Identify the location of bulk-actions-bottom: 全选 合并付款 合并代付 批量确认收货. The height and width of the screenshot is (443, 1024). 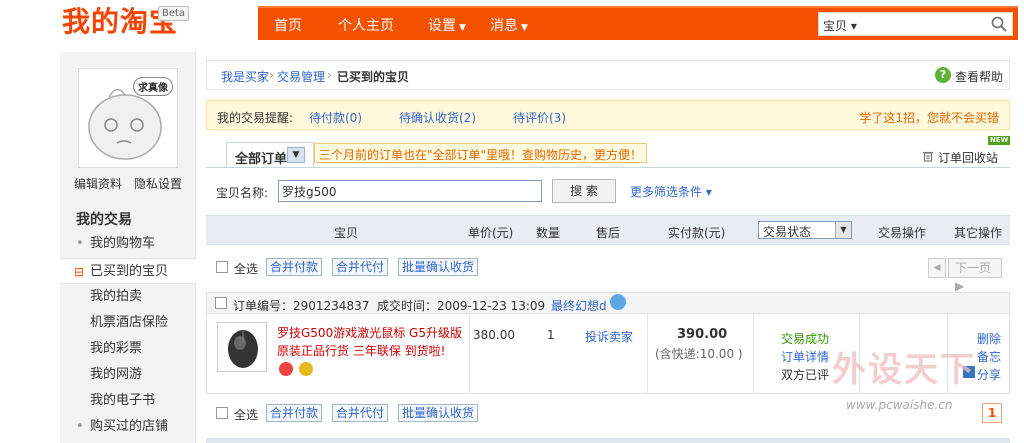
(608, 413).